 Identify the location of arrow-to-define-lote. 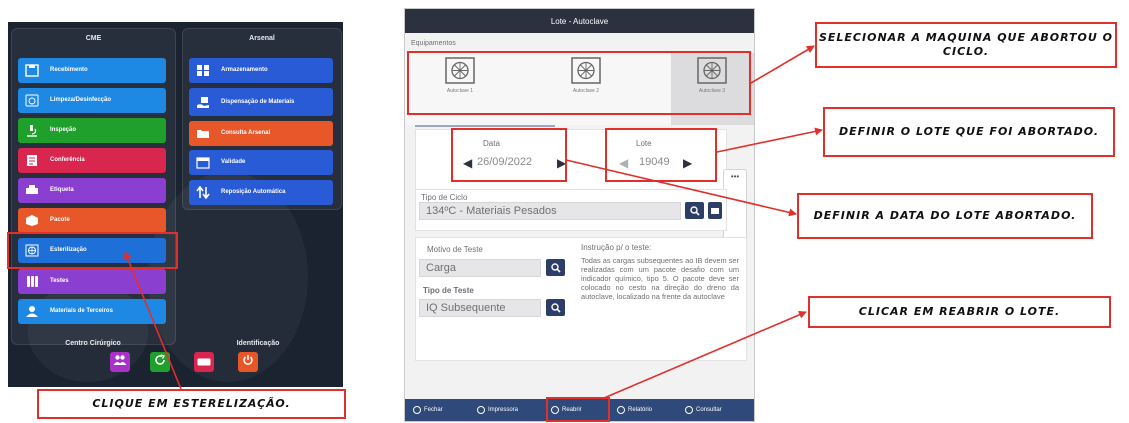
(769, 140).